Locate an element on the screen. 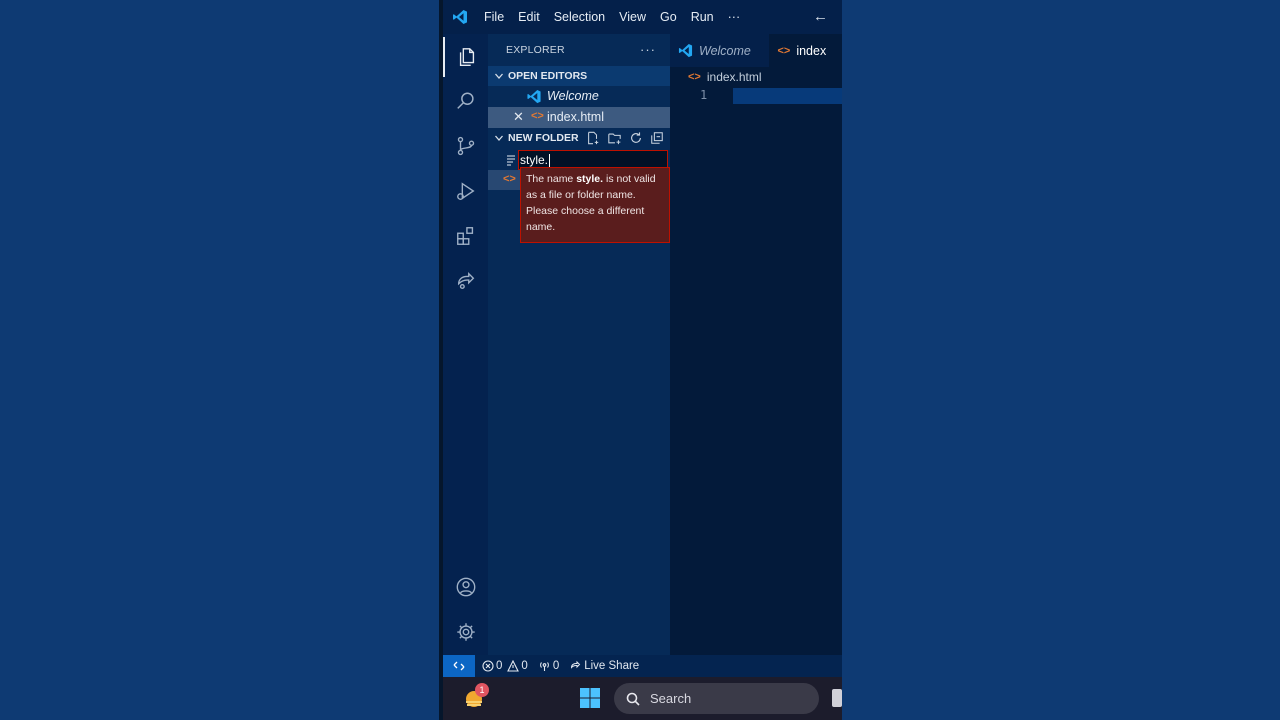 The width and height of the screenshot is (1280, 720). folder-label: NEW FOLDER is located at coordinates (543, 138).